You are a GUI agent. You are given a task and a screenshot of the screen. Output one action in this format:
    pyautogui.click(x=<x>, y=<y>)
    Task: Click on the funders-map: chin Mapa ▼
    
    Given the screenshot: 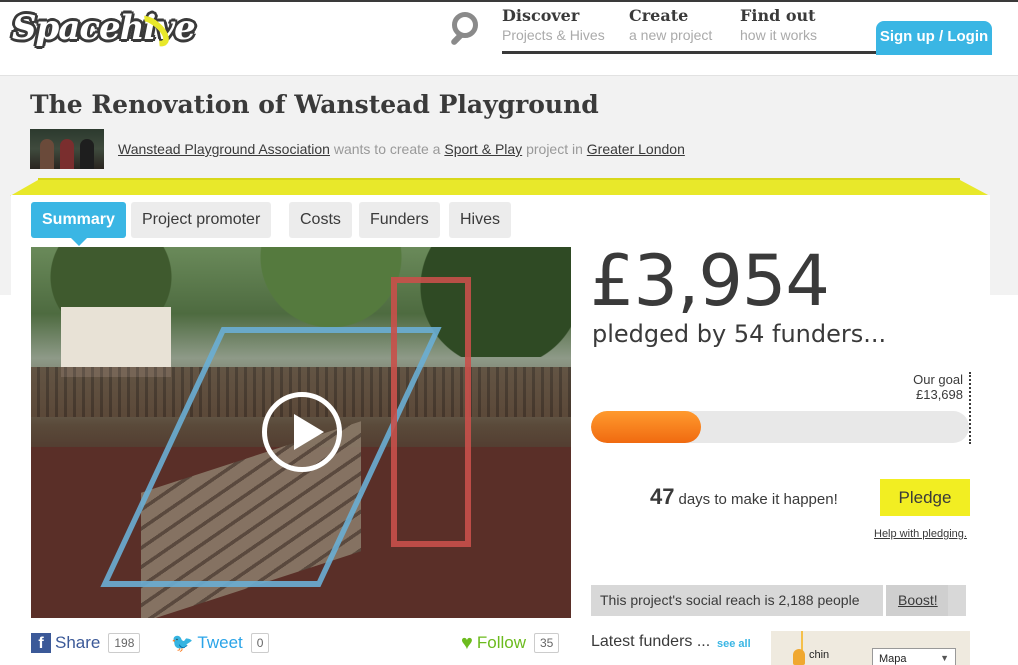 What is the action you would take?
    pyautogui.click(x=870, y=648)
    